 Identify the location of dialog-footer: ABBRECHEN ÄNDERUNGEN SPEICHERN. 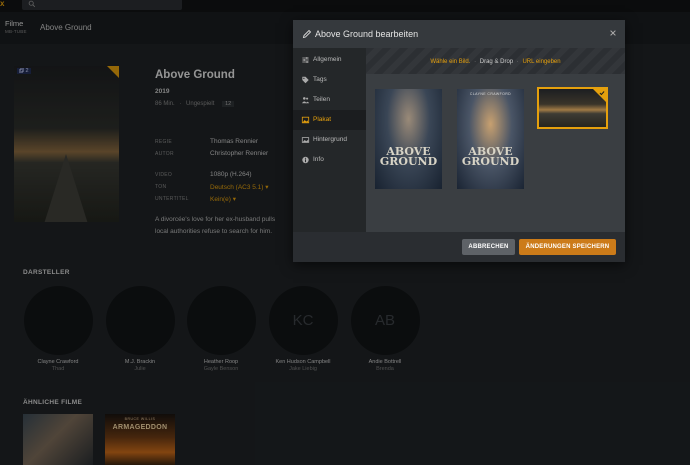
(459, 247).